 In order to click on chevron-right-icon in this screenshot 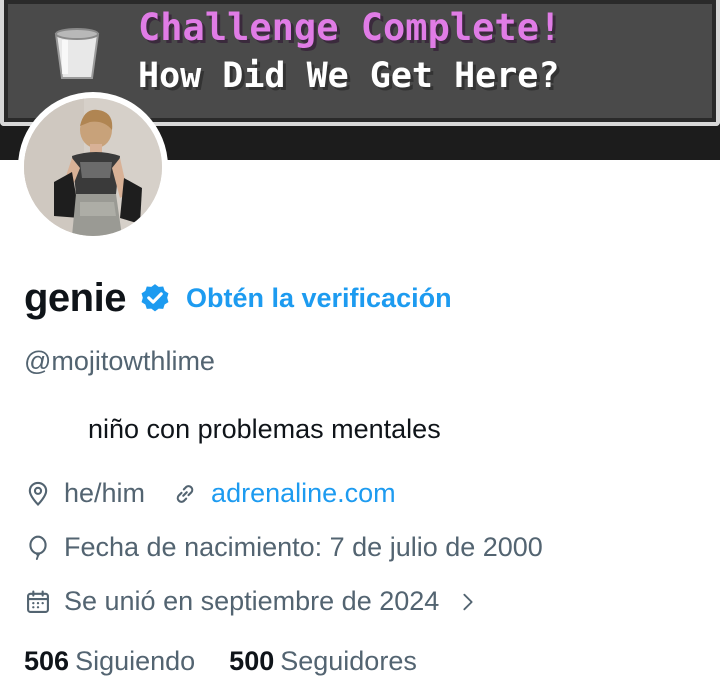, I will do `click(468, 601)`.